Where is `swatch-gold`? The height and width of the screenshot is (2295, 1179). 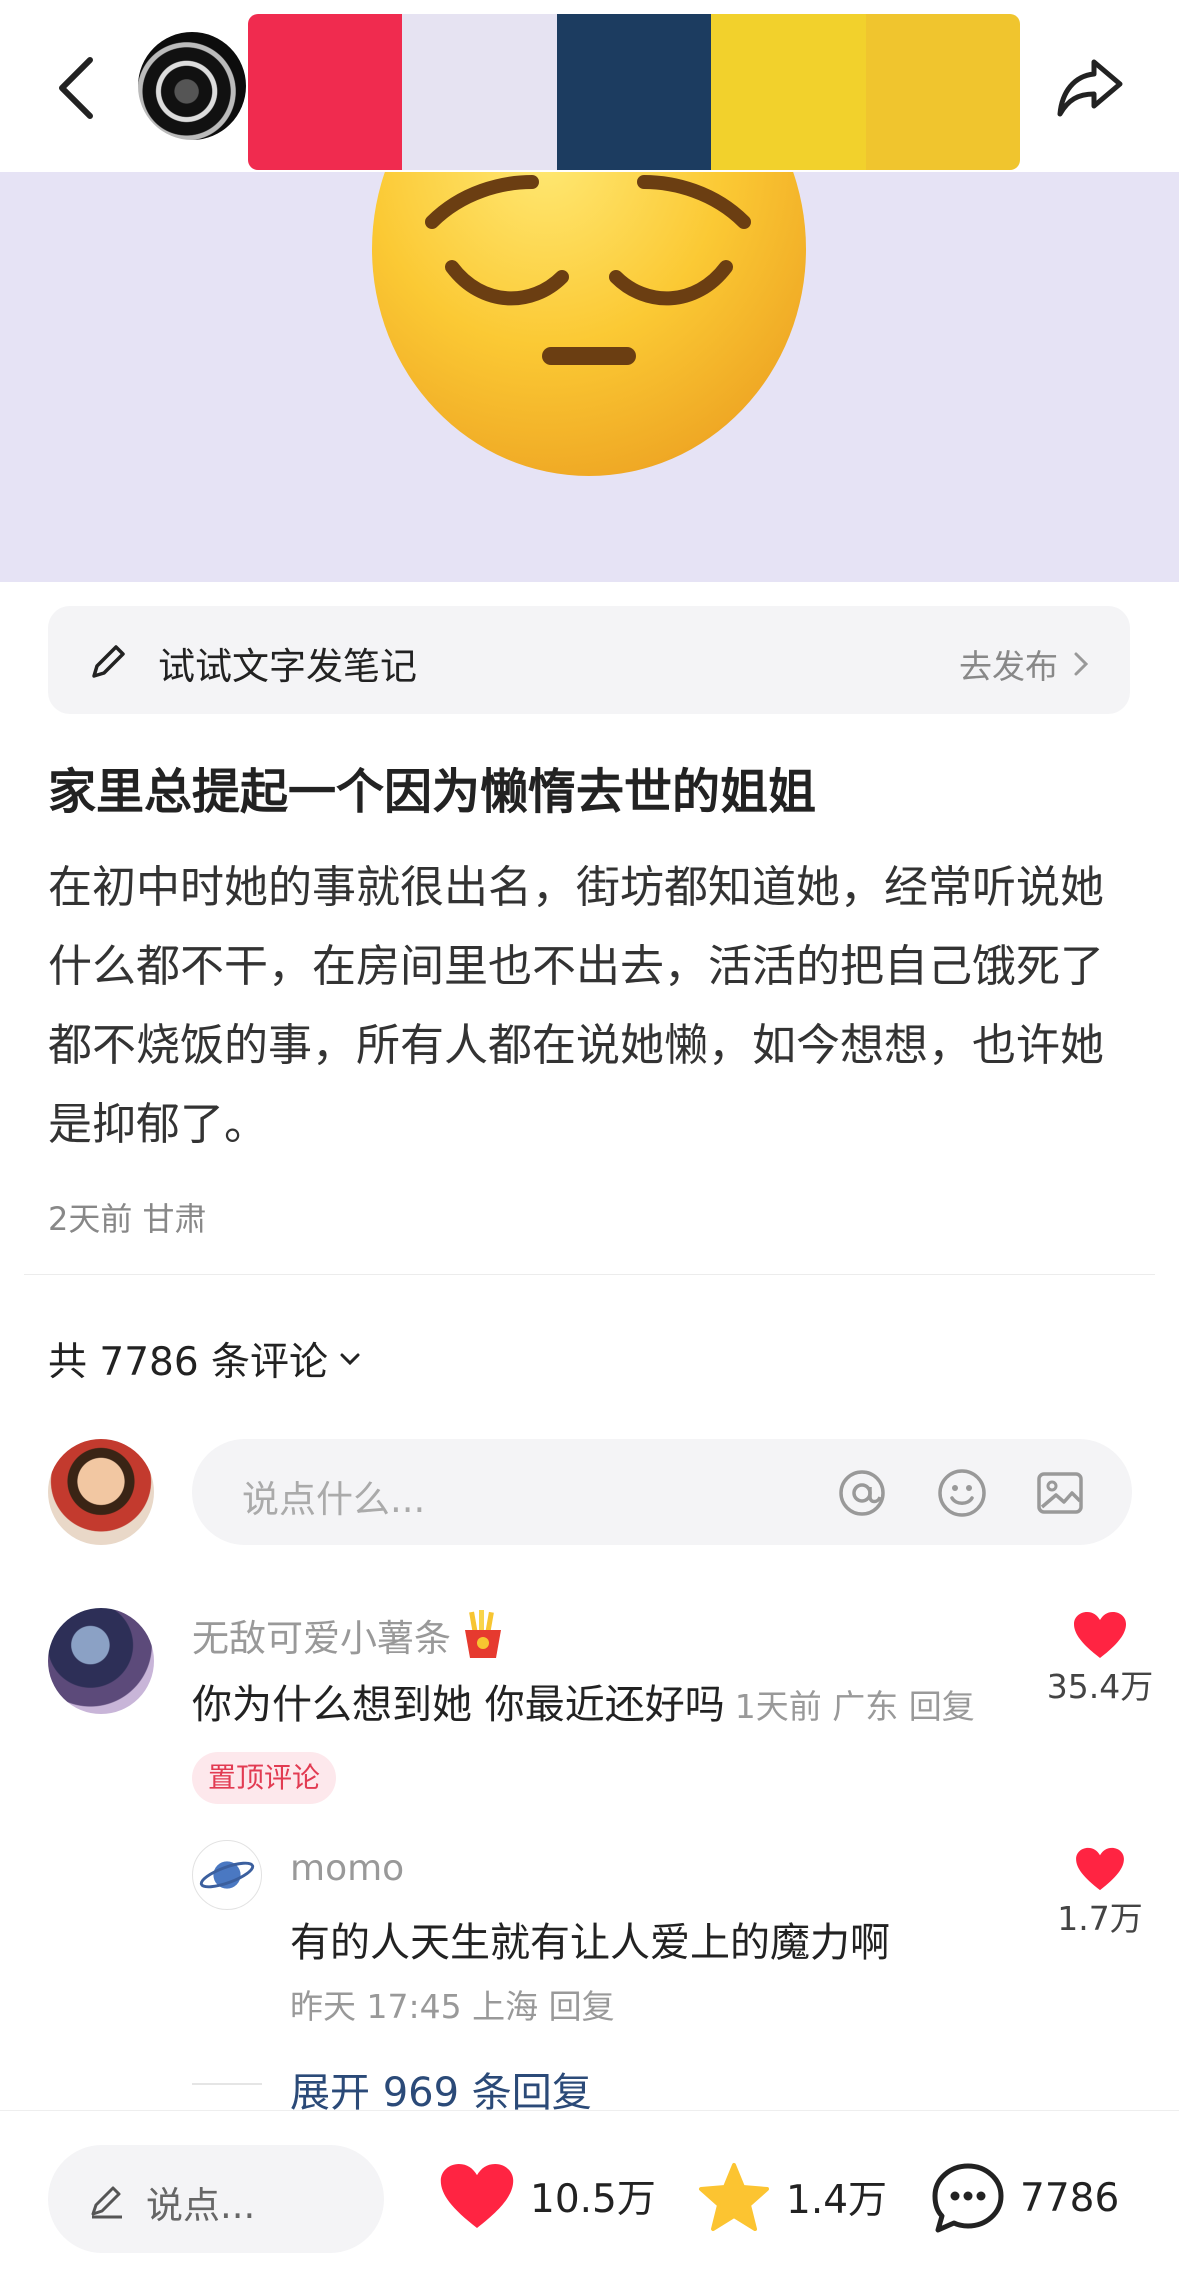
swatch-gold is located at coordinates (942, 92).